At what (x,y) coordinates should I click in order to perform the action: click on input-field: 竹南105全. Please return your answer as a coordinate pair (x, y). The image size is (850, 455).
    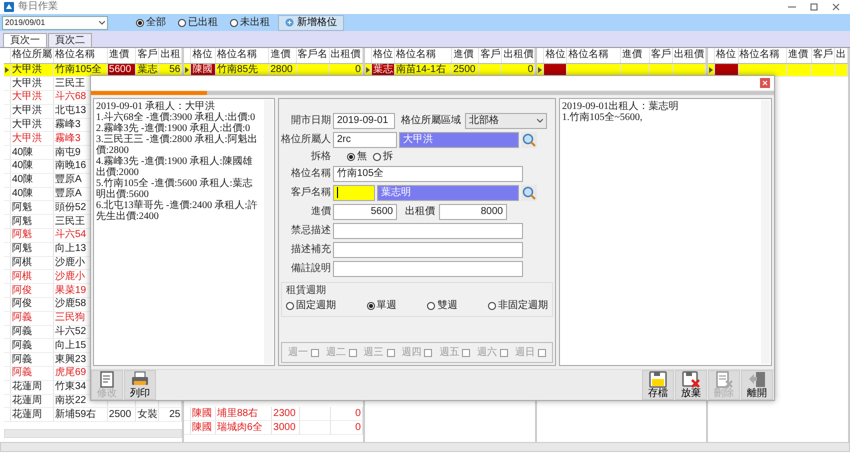
    Looking at the image, I should click on (428, 174).